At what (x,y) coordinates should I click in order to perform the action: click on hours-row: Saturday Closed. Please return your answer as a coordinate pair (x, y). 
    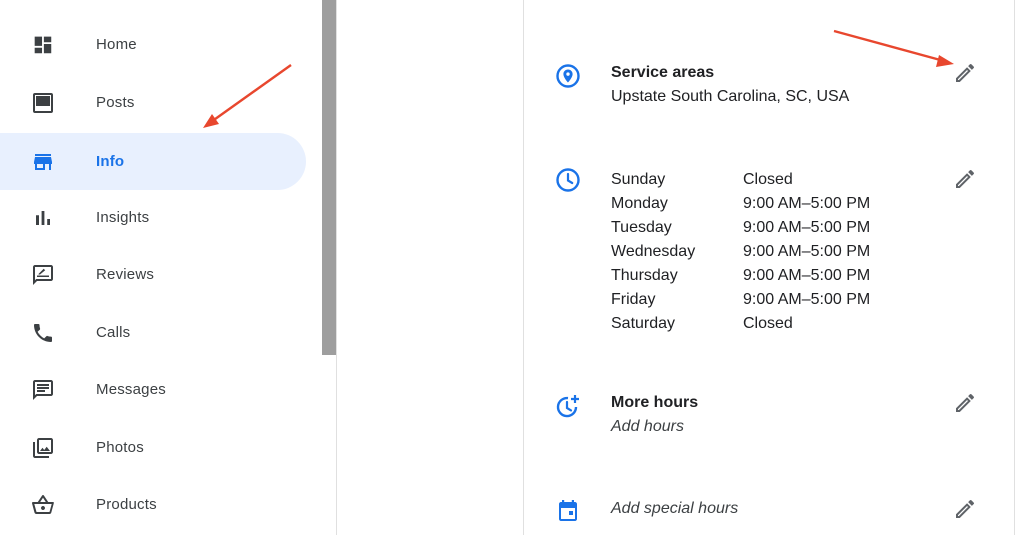
    Looking at the image, I should click on (740, 324).